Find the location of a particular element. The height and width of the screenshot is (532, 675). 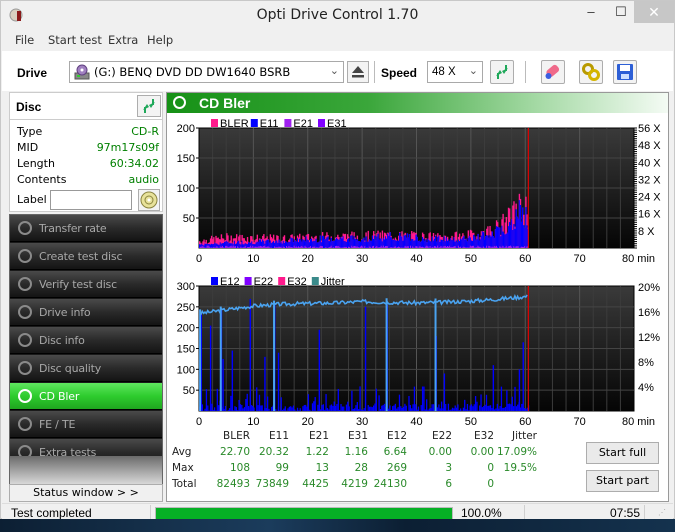

cd-icon is located at coordinates (149, 200).